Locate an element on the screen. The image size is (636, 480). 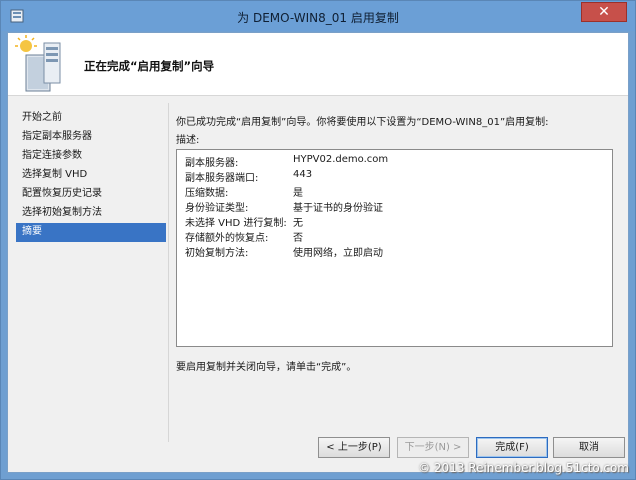
copyright-watermark: © 2013 Reinember.blog.51cto.com is located at coordinates (523, 468).